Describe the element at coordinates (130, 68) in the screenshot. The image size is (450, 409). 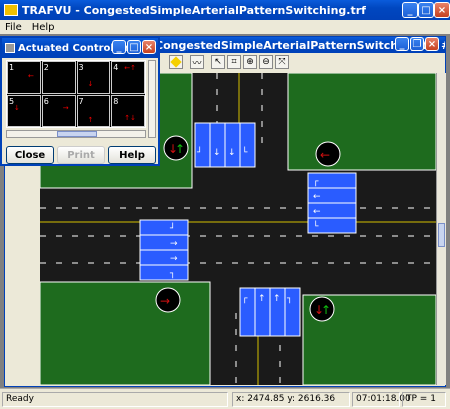
I see `phase-indicator: ←↑` at that location.